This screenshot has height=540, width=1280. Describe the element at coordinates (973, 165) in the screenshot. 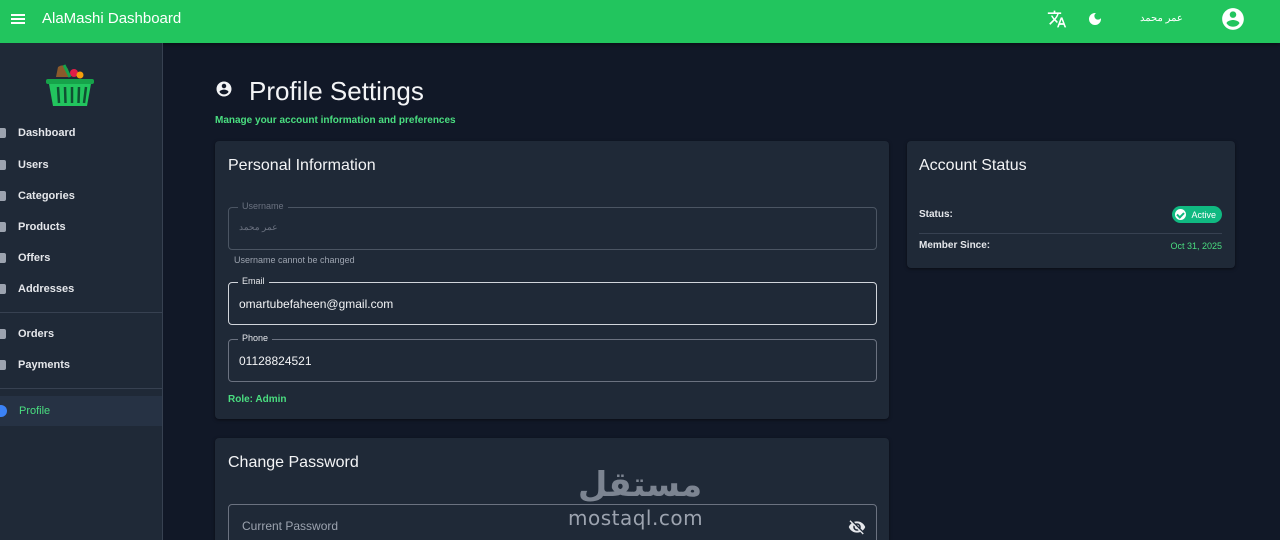

I see `card-title: Account Status` at that location.